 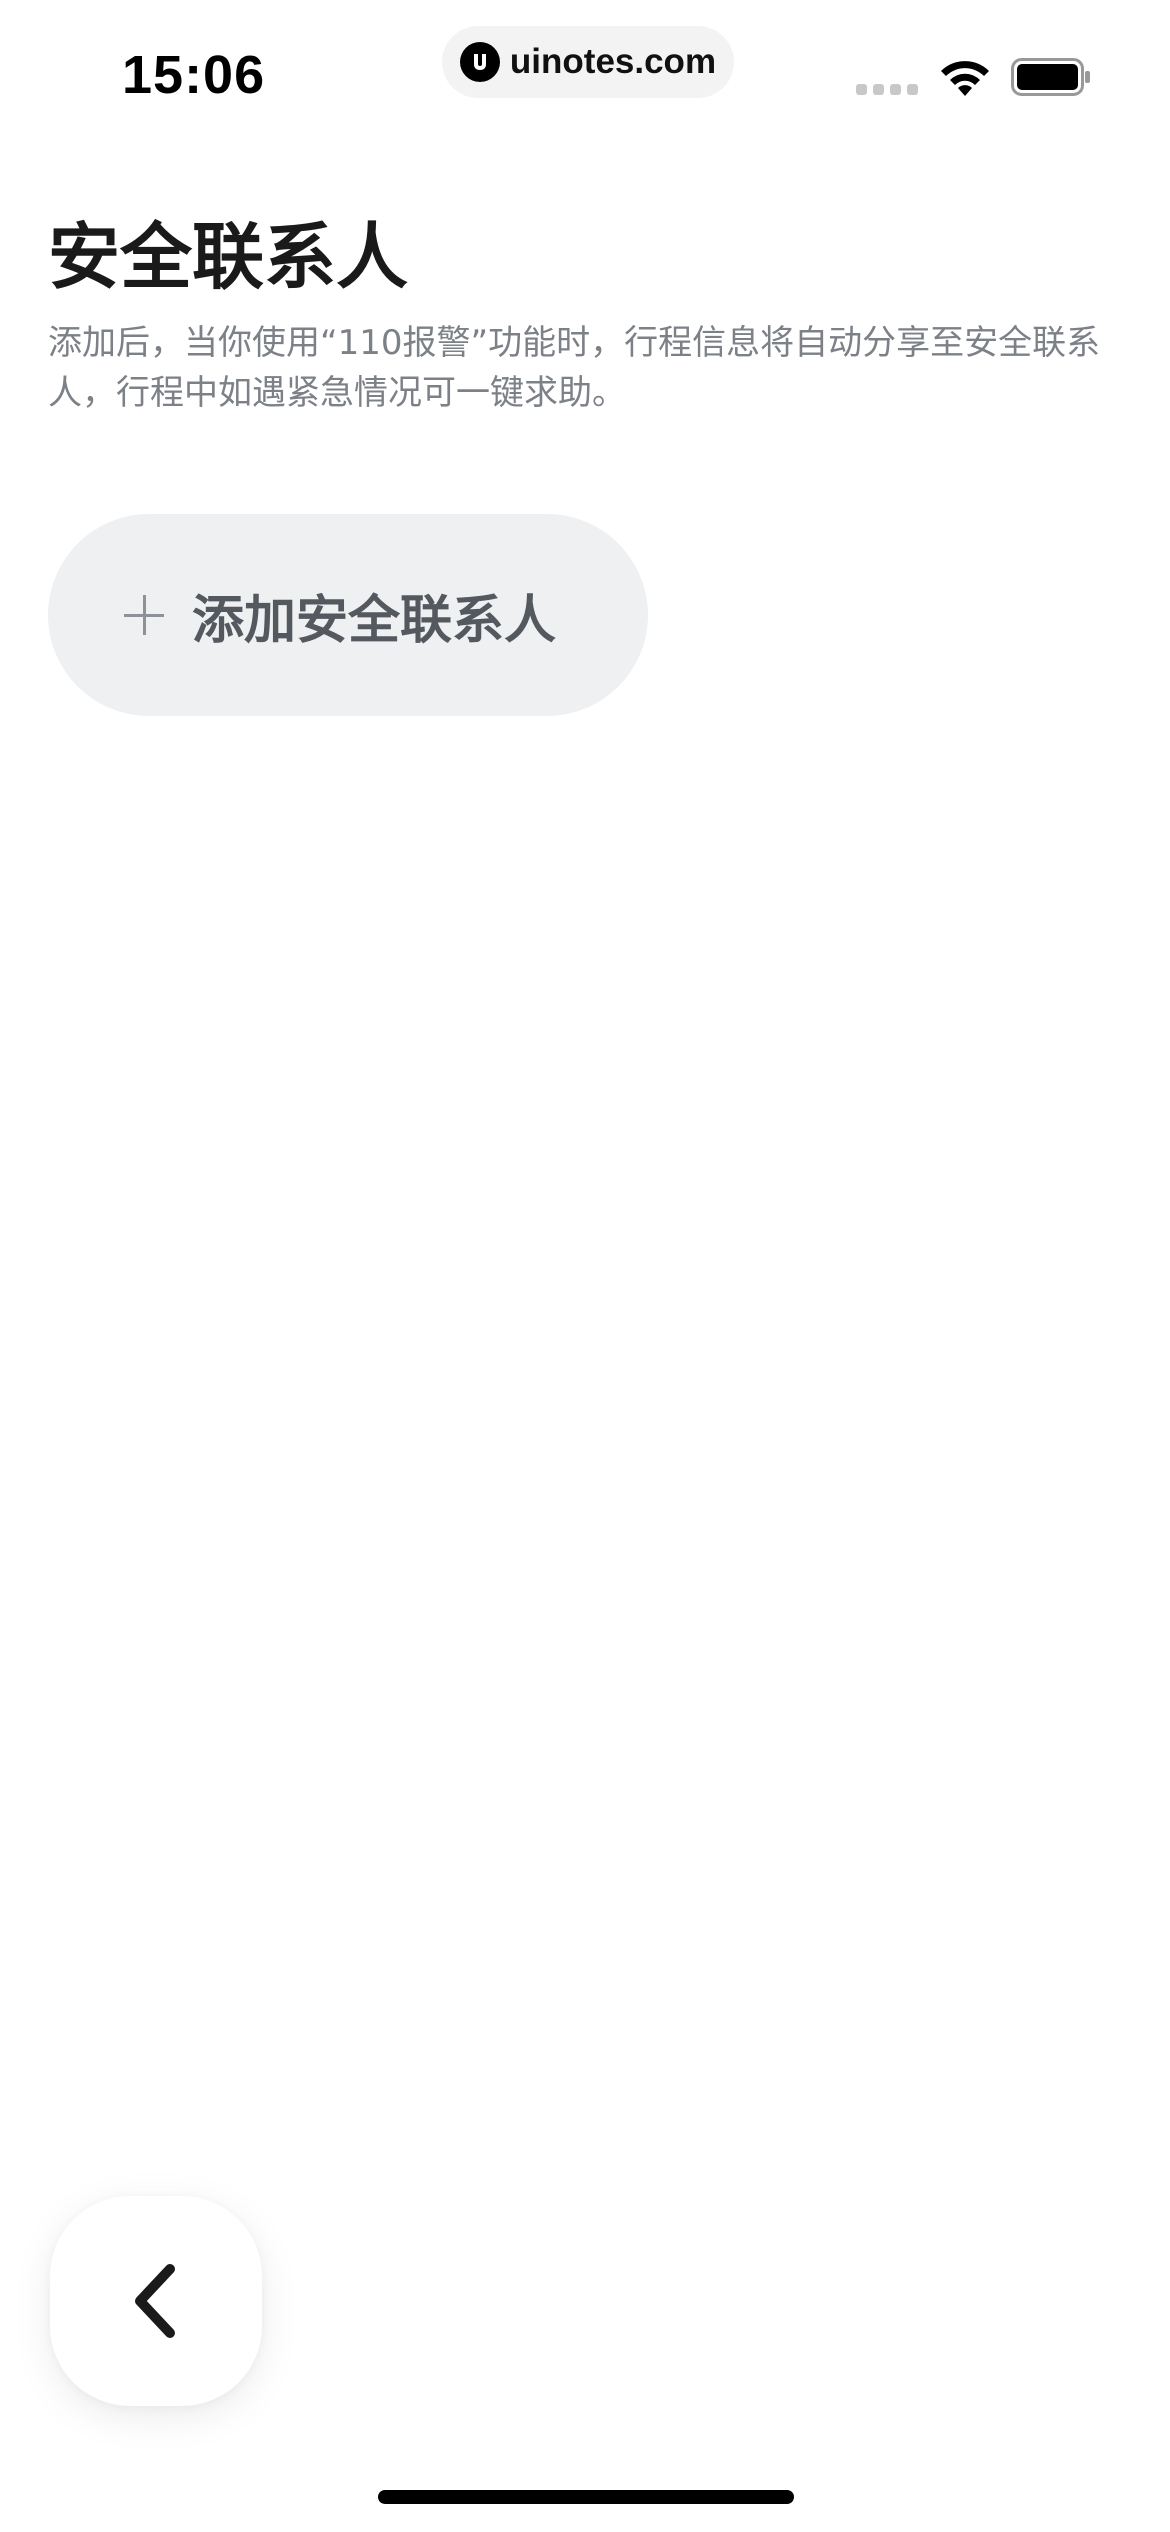 I want to click on chevron-left-icon, so click(x=155, y=2301).